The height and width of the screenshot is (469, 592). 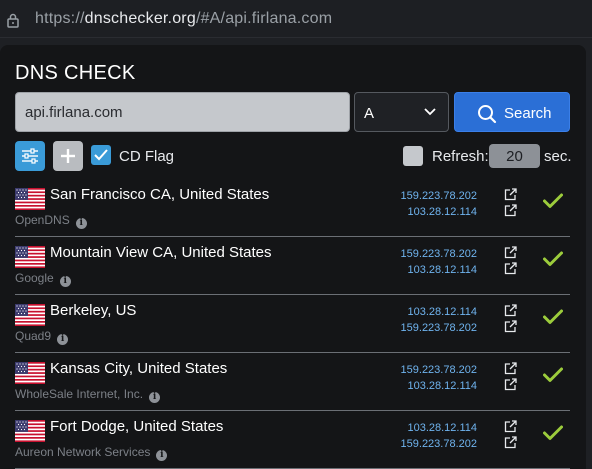 What do you see at coordinates (140, 18) in the screenshot?
I see `url-host: dnschecker.org` at bounding box center [140, 18].